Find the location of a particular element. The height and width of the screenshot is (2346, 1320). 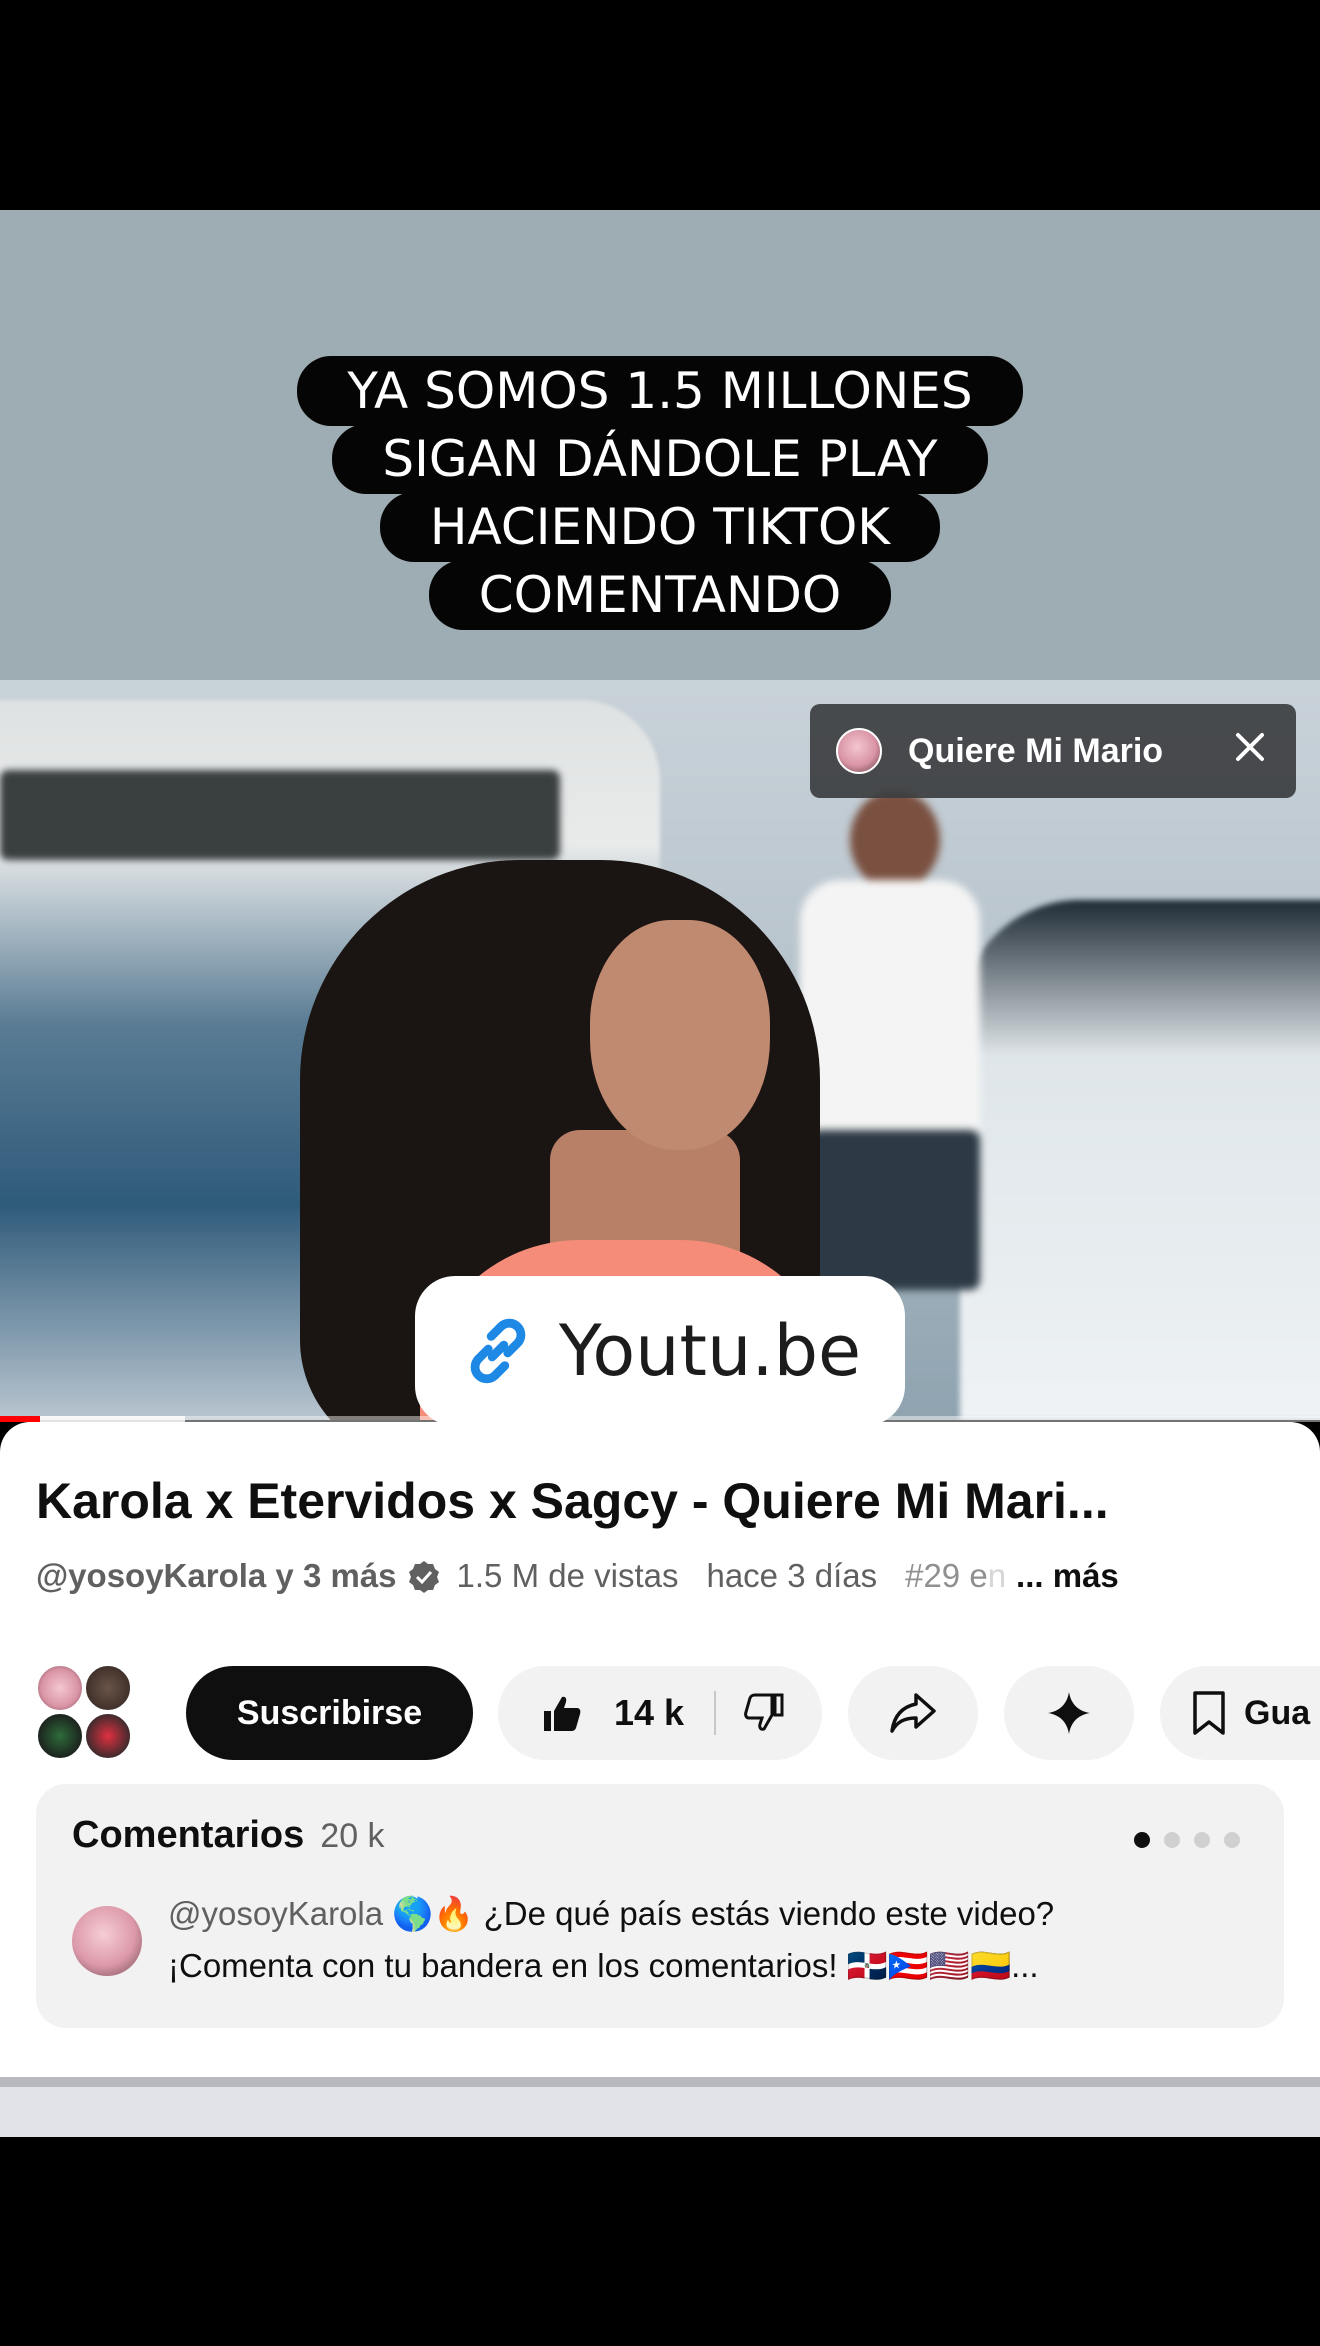

trending-tag-fade: n is located at coordinates (997, 1575).